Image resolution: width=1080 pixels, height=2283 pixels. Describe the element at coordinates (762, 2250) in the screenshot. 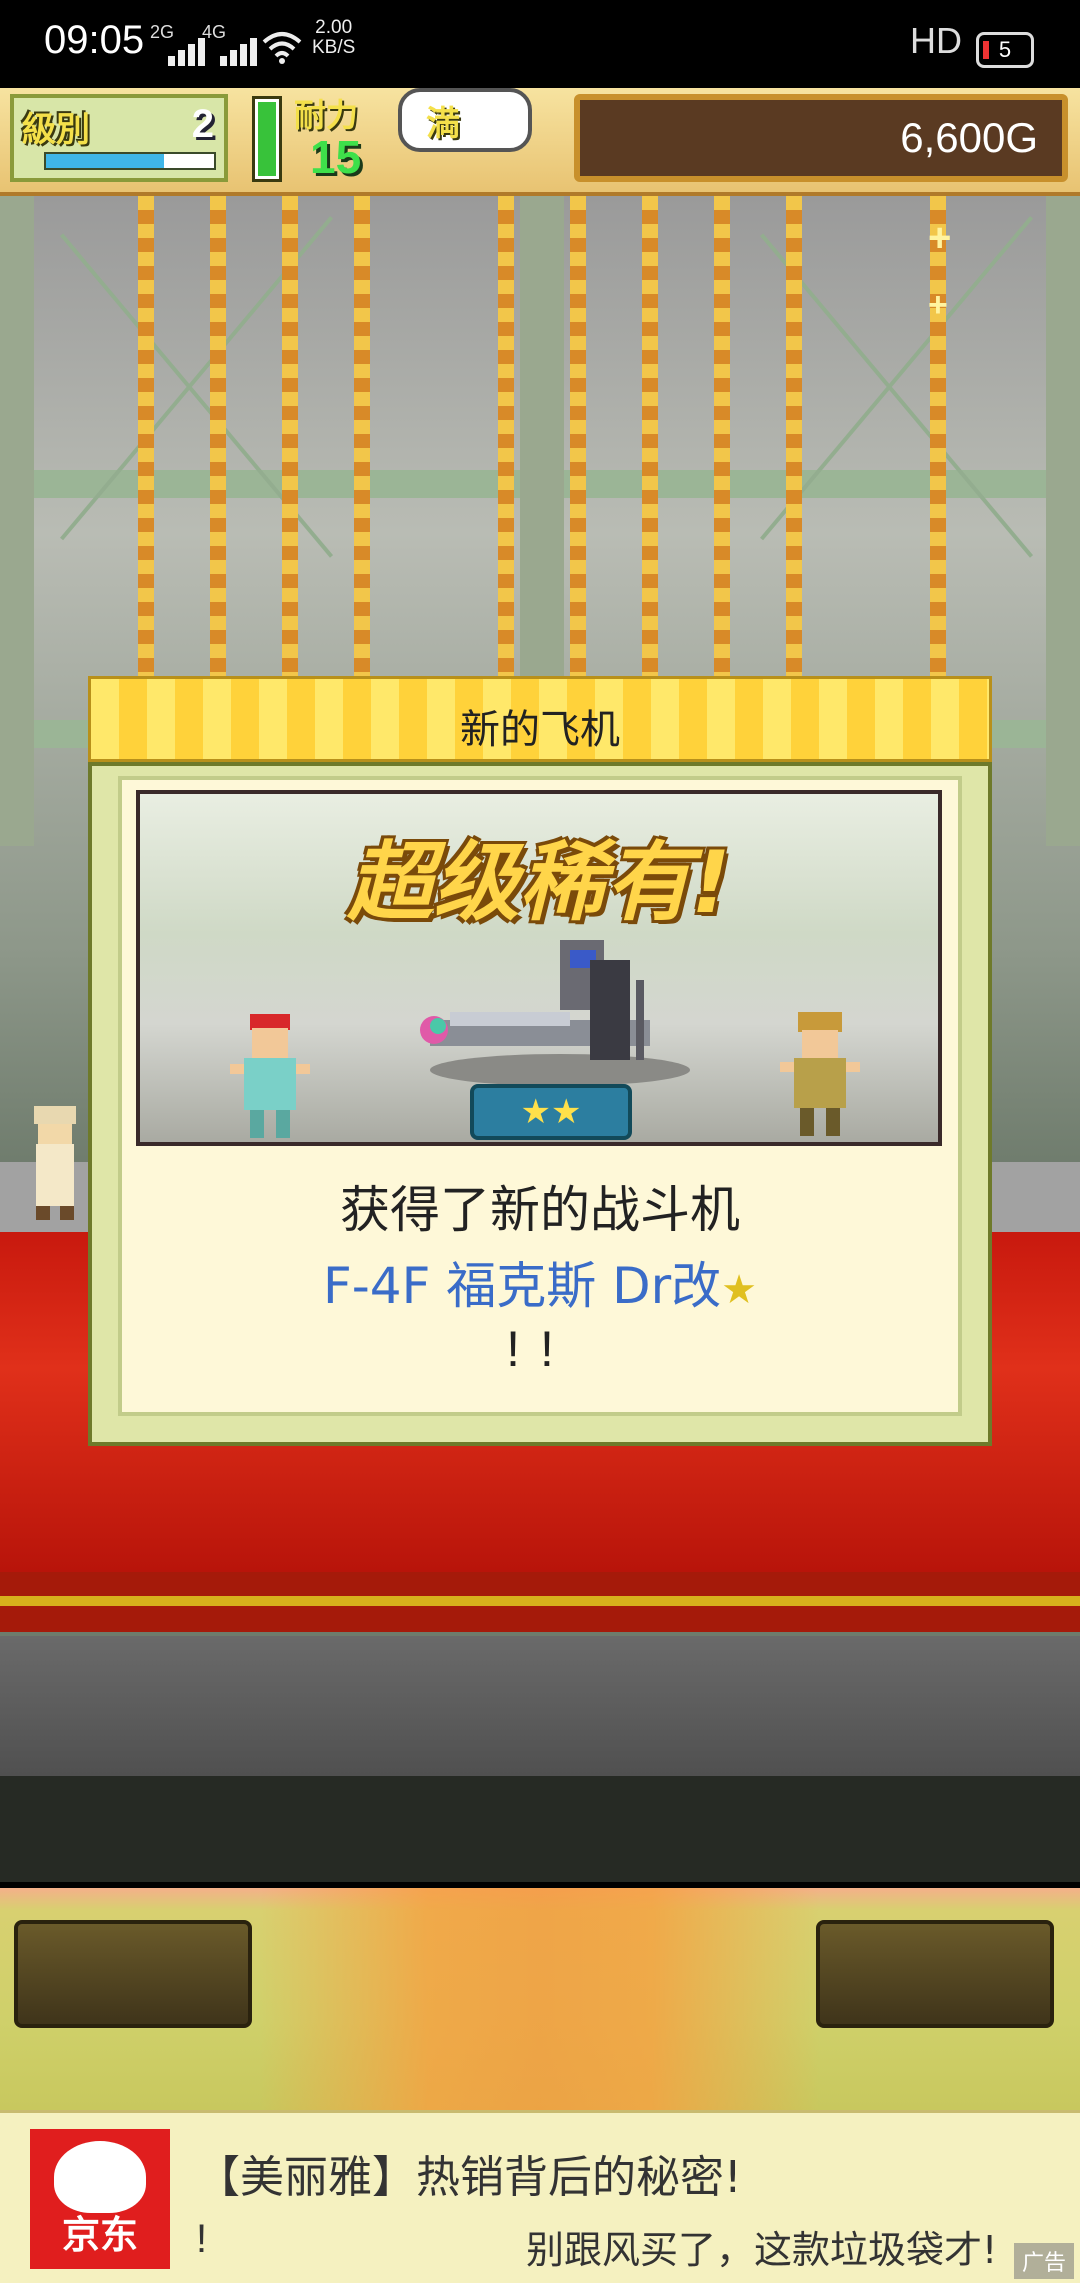

I see `ad-subtitle: 别跟风买了，这款垃圾袋才!` at that location.